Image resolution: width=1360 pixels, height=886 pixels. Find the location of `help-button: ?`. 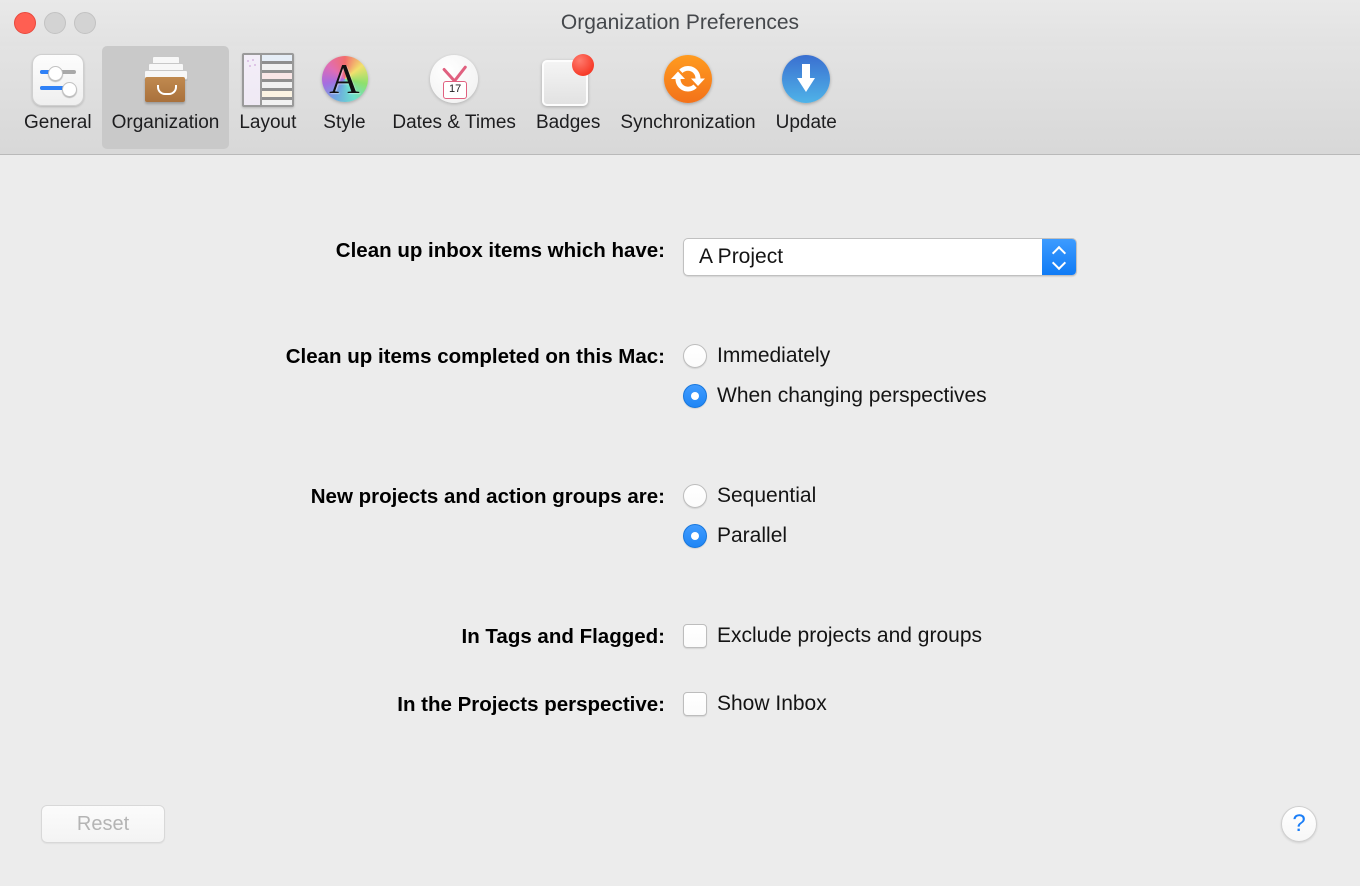

help-button: ? is located at coordinates (1299, 824).